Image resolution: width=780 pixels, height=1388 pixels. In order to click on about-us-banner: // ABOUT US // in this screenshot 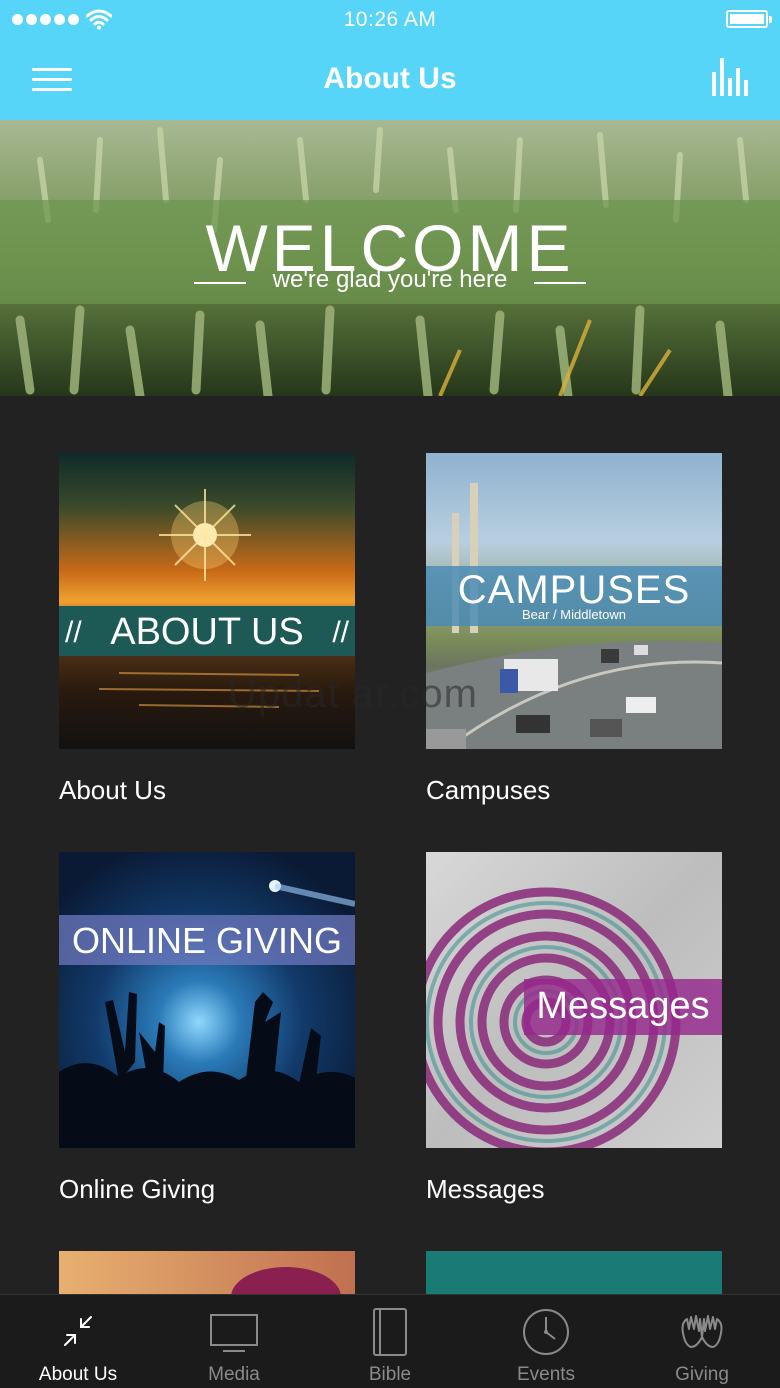, I will do `click(207, 631)`.